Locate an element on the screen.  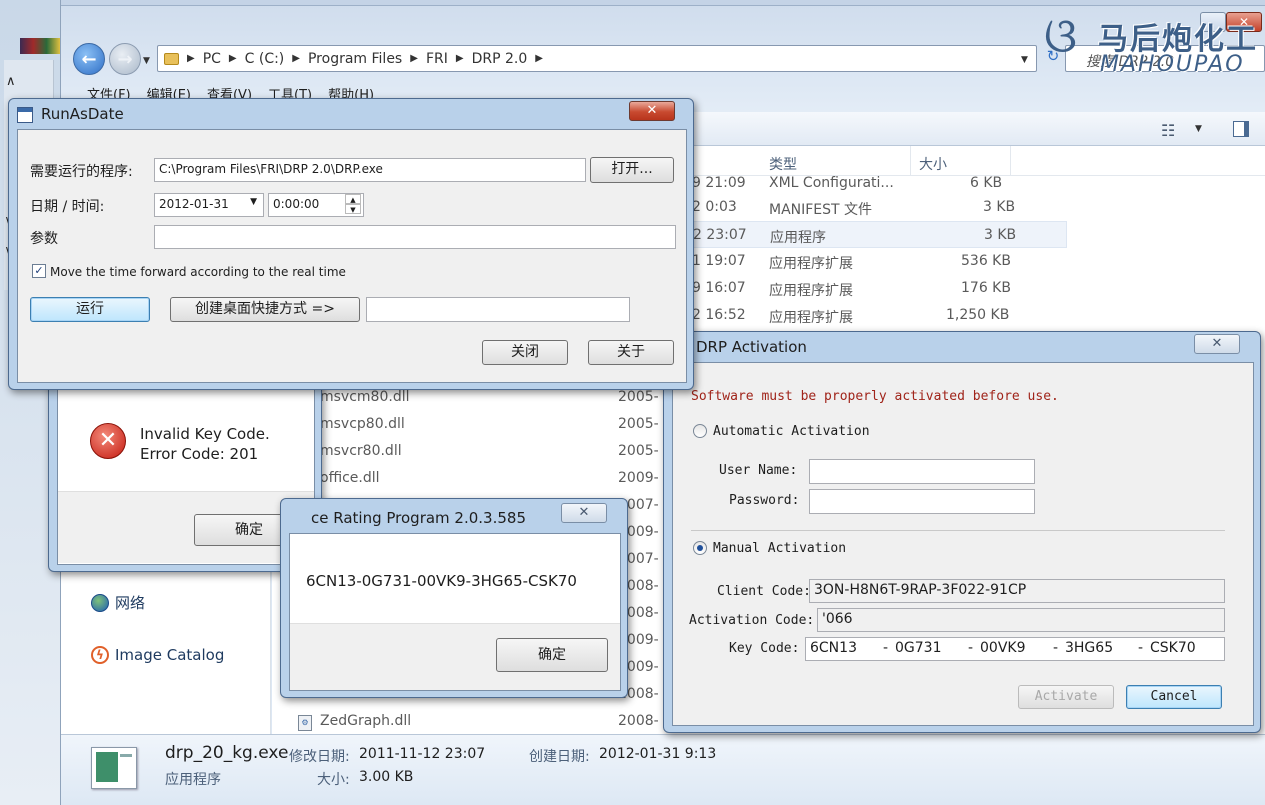
generated-key: 6CN13-0G731-00VK9-3HG65-CSK70 is located at coordinates (441, 581).